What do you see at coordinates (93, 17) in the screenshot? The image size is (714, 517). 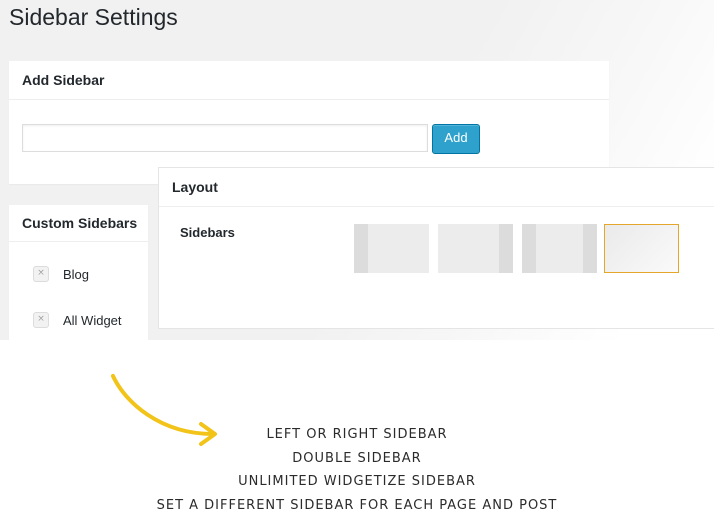 I see `page-title: Sidebar Settings` at bounding box center [93, 17].